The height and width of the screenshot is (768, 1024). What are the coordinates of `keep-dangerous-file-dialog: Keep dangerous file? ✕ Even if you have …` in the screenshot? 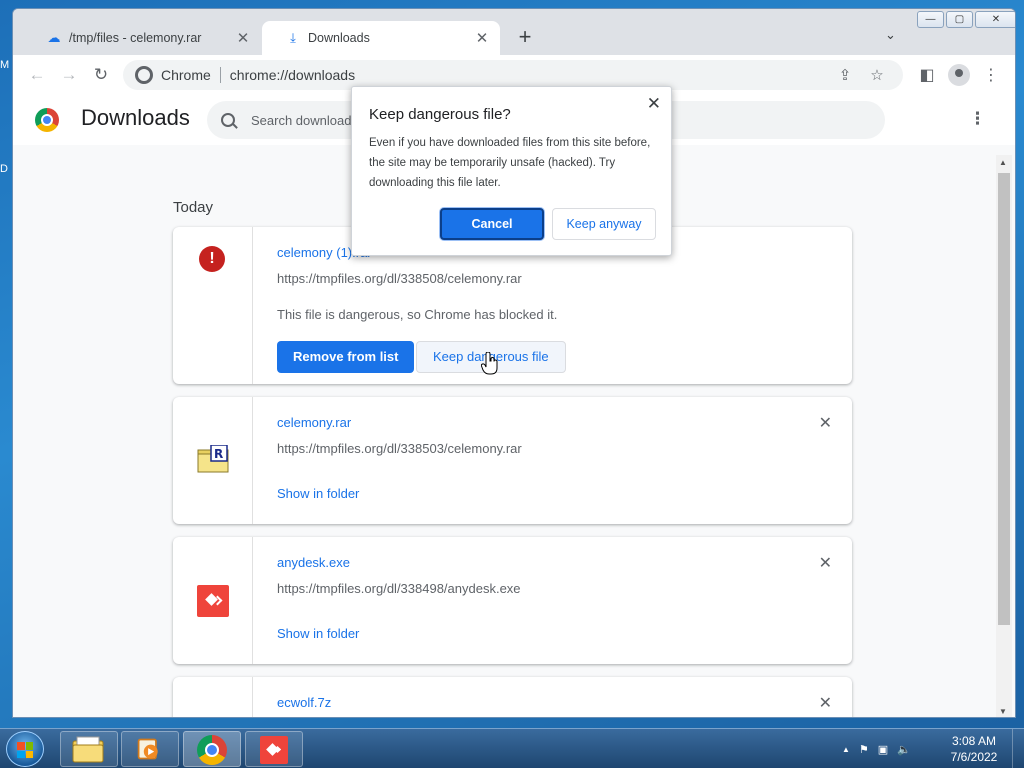 It's located at (511, 171).